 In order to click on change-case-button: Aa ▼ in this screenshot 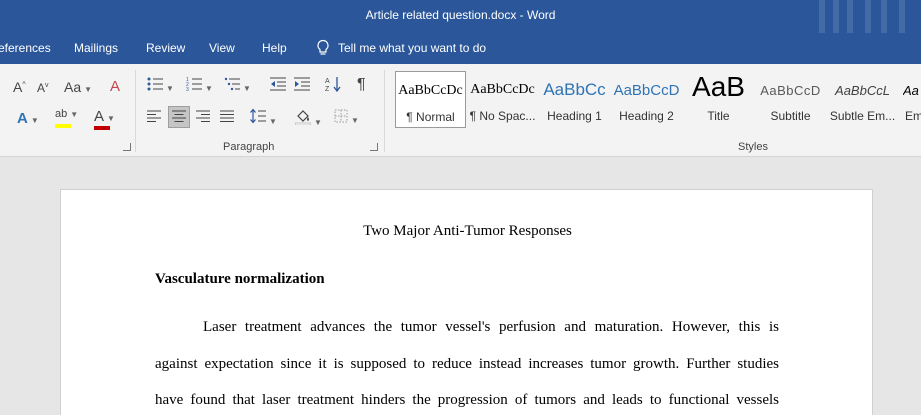, I will do `click(78, 87)`.